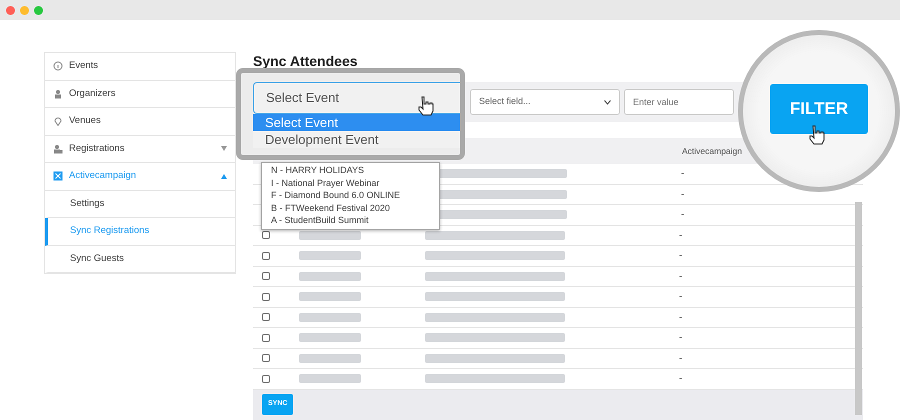 The image size is (900, 420). I want to click on sidebar-item: Organizers, so click(140, 94).